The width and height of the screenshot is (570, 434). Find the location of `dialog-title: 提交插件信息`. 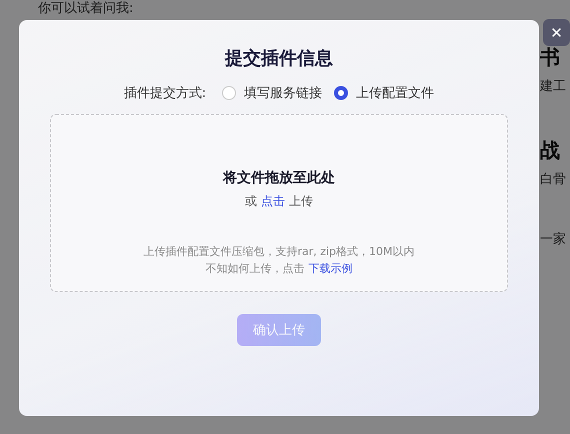

dialog-title: 提交插件信息 is located at coordinates (279, 58).